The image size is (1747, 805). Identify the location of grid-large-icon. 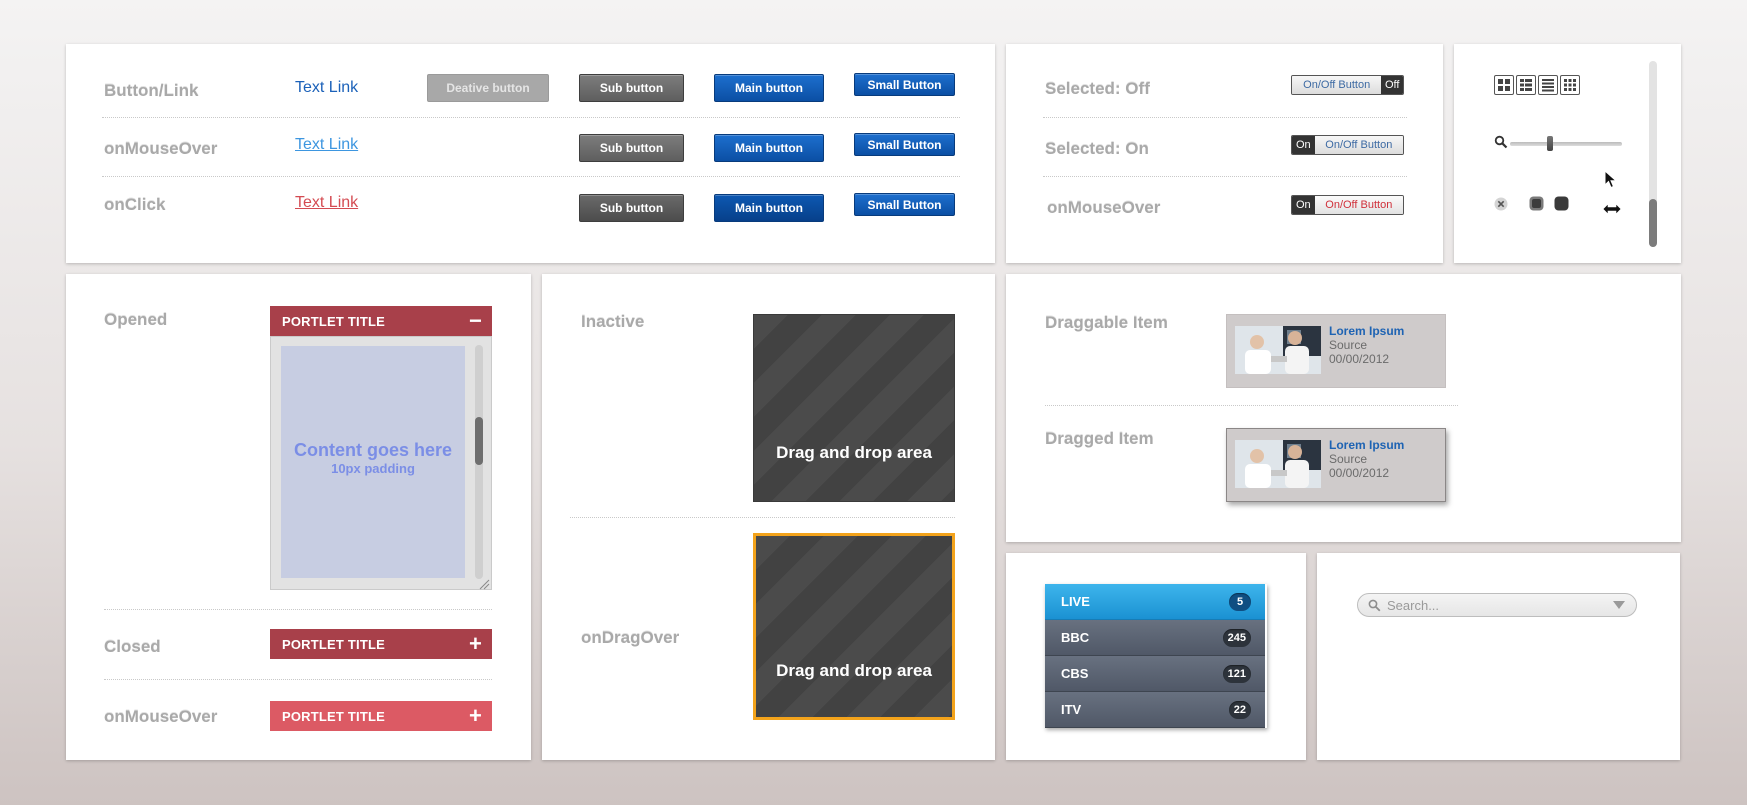
(1504, 85).